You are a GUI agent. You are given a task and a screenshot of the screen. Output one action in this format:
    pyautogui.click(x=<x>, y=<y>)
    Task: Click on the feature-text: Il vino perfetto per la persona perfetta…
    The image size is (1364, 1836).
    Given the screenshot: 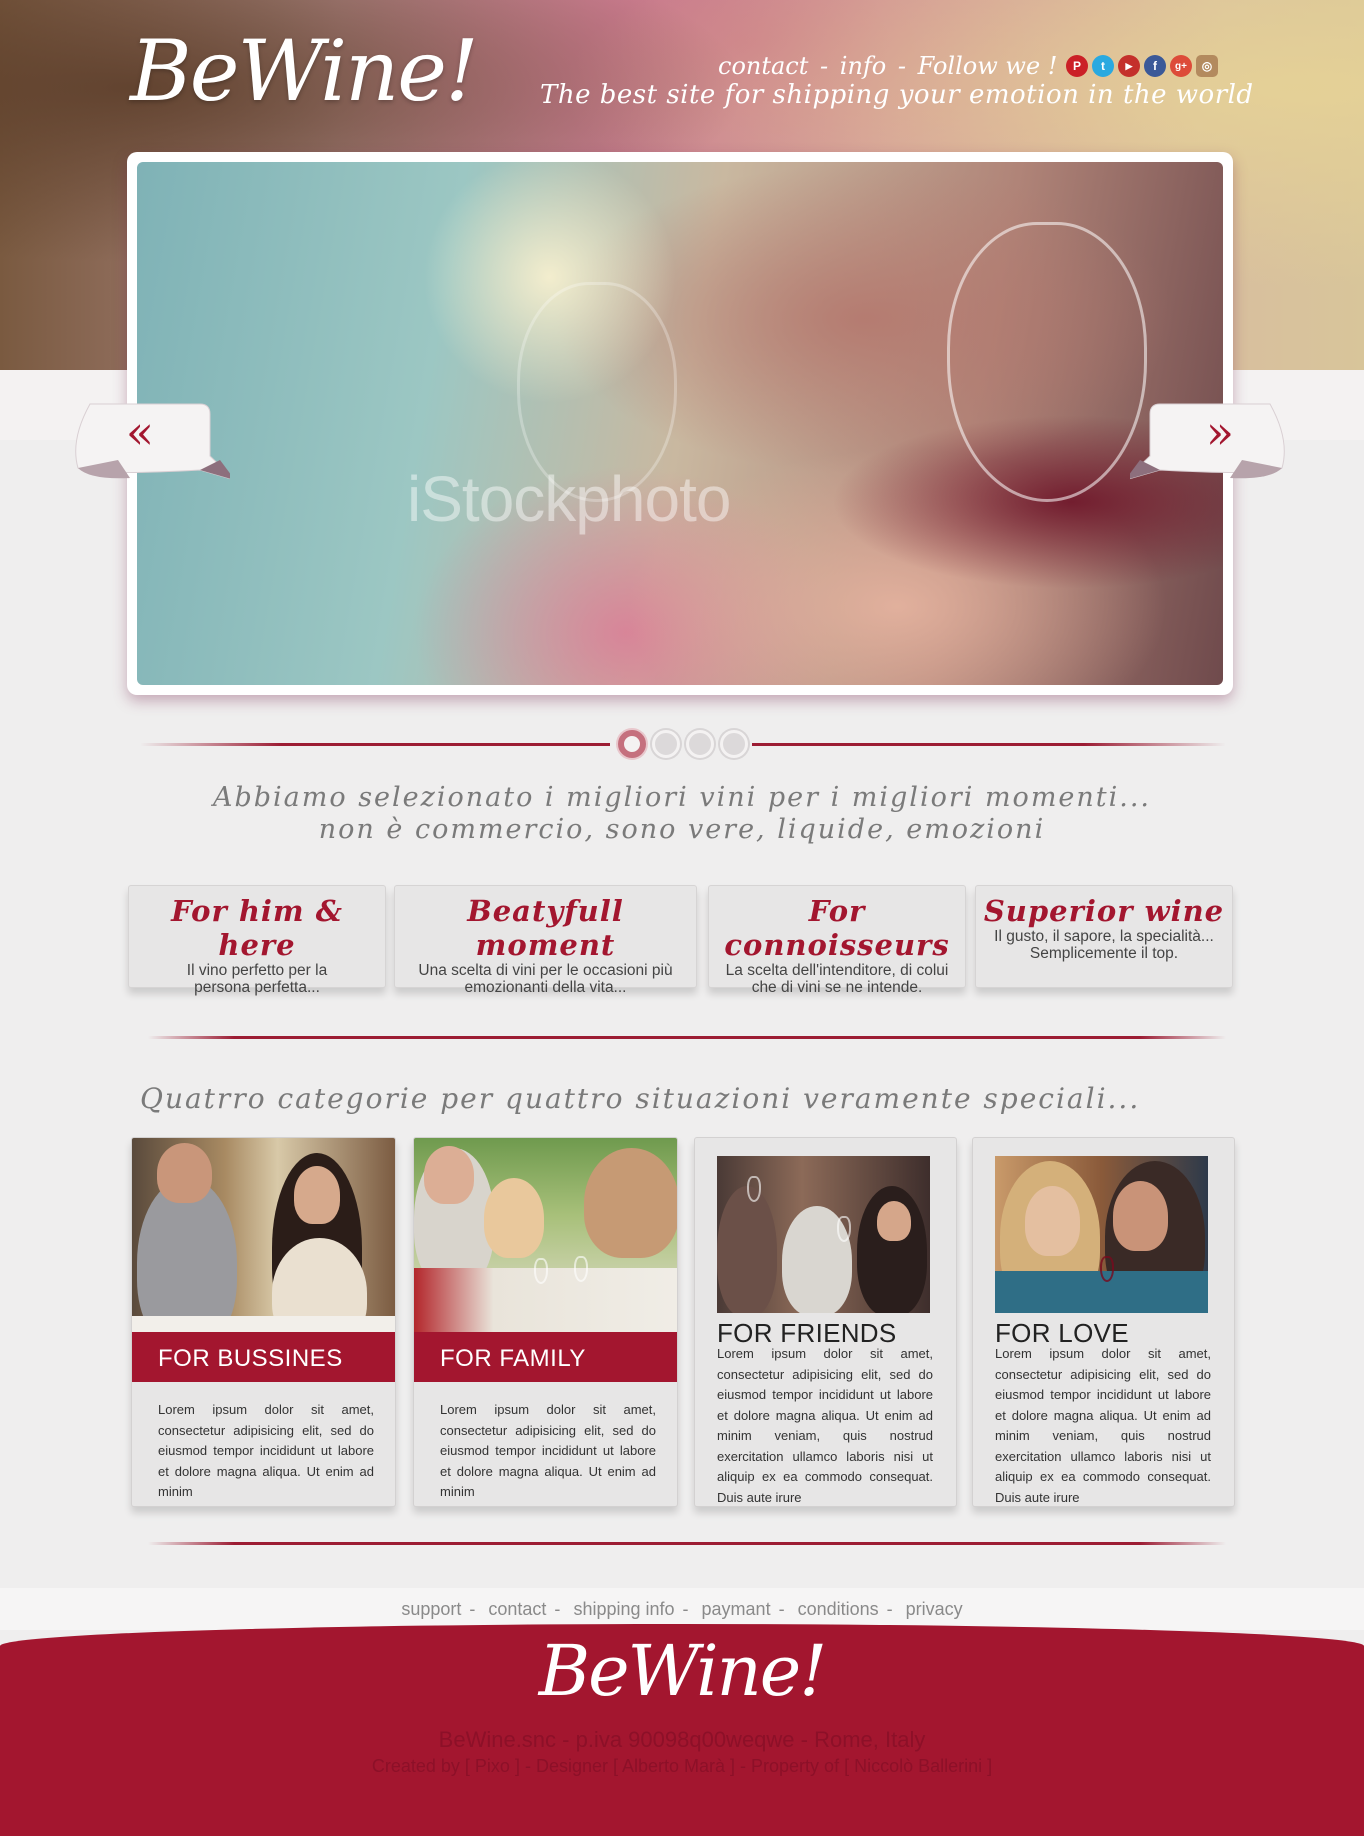 What is the action you would take?
    pyautogui.click(x=257, y=979)
    